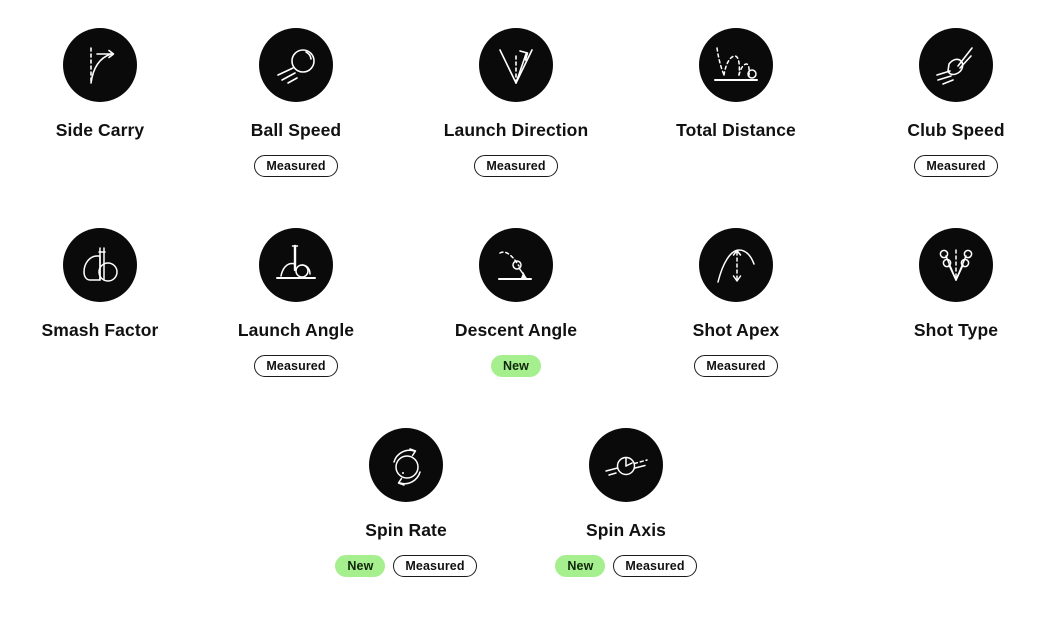 This screenshot has width=1038, height=631. I want to click on metric-card-descent-angle: Descent Angle New, so click(516, 302).